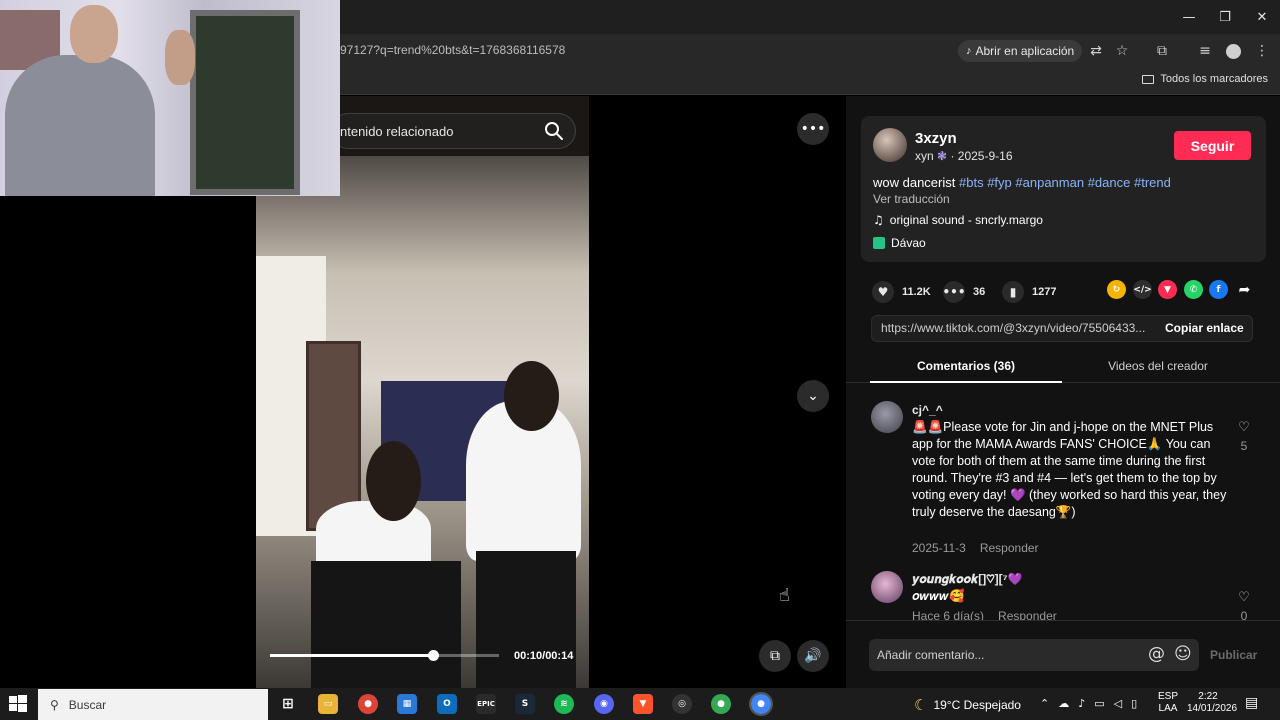 The image size is (1280, 720). Describe the element at coordinates (396, 131) in the screenshot. I see `related-search-placeholder: ntenido relacionado` at that location.